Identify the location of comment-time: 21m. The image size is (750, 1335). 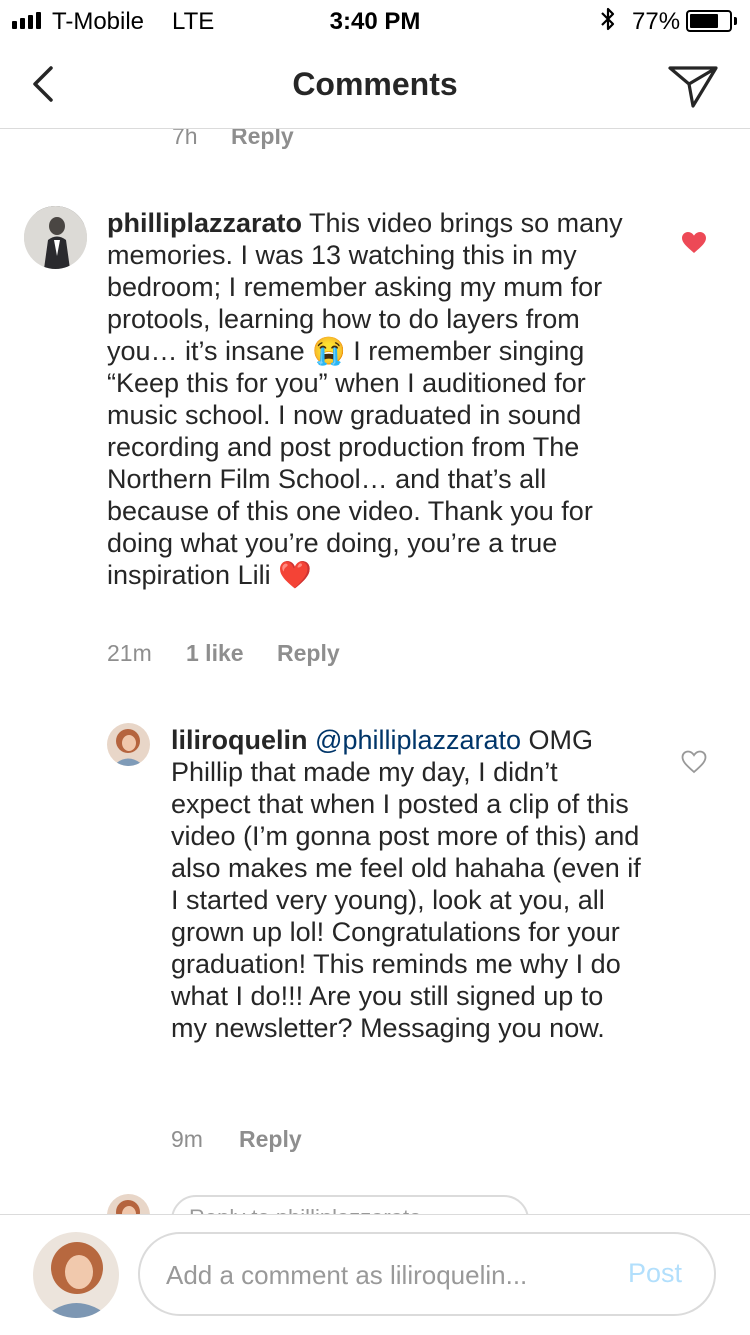
(129, 653).